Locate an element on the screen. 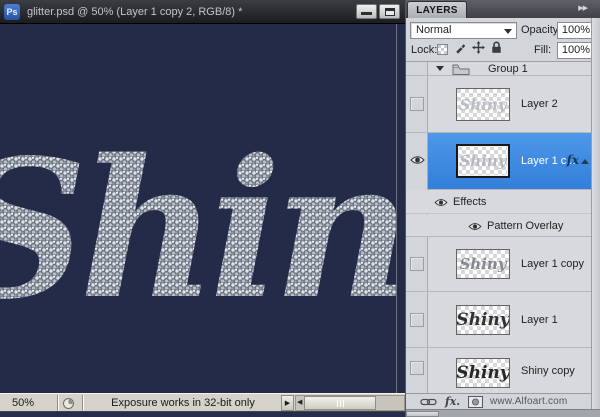 The image size is (600, 417). blend-mode-value: Normal is located at coordinates (434, 30).